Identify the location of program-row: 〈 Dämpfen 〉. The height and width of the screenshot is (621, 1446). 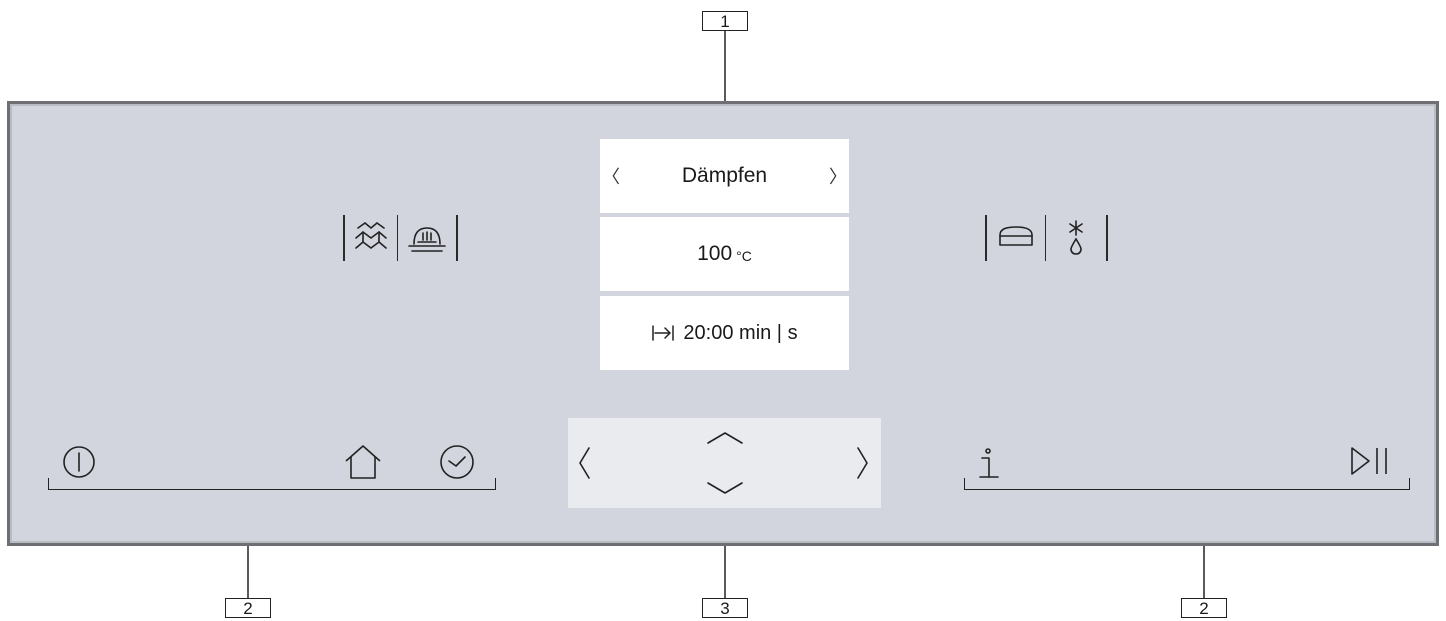
(724, 176).